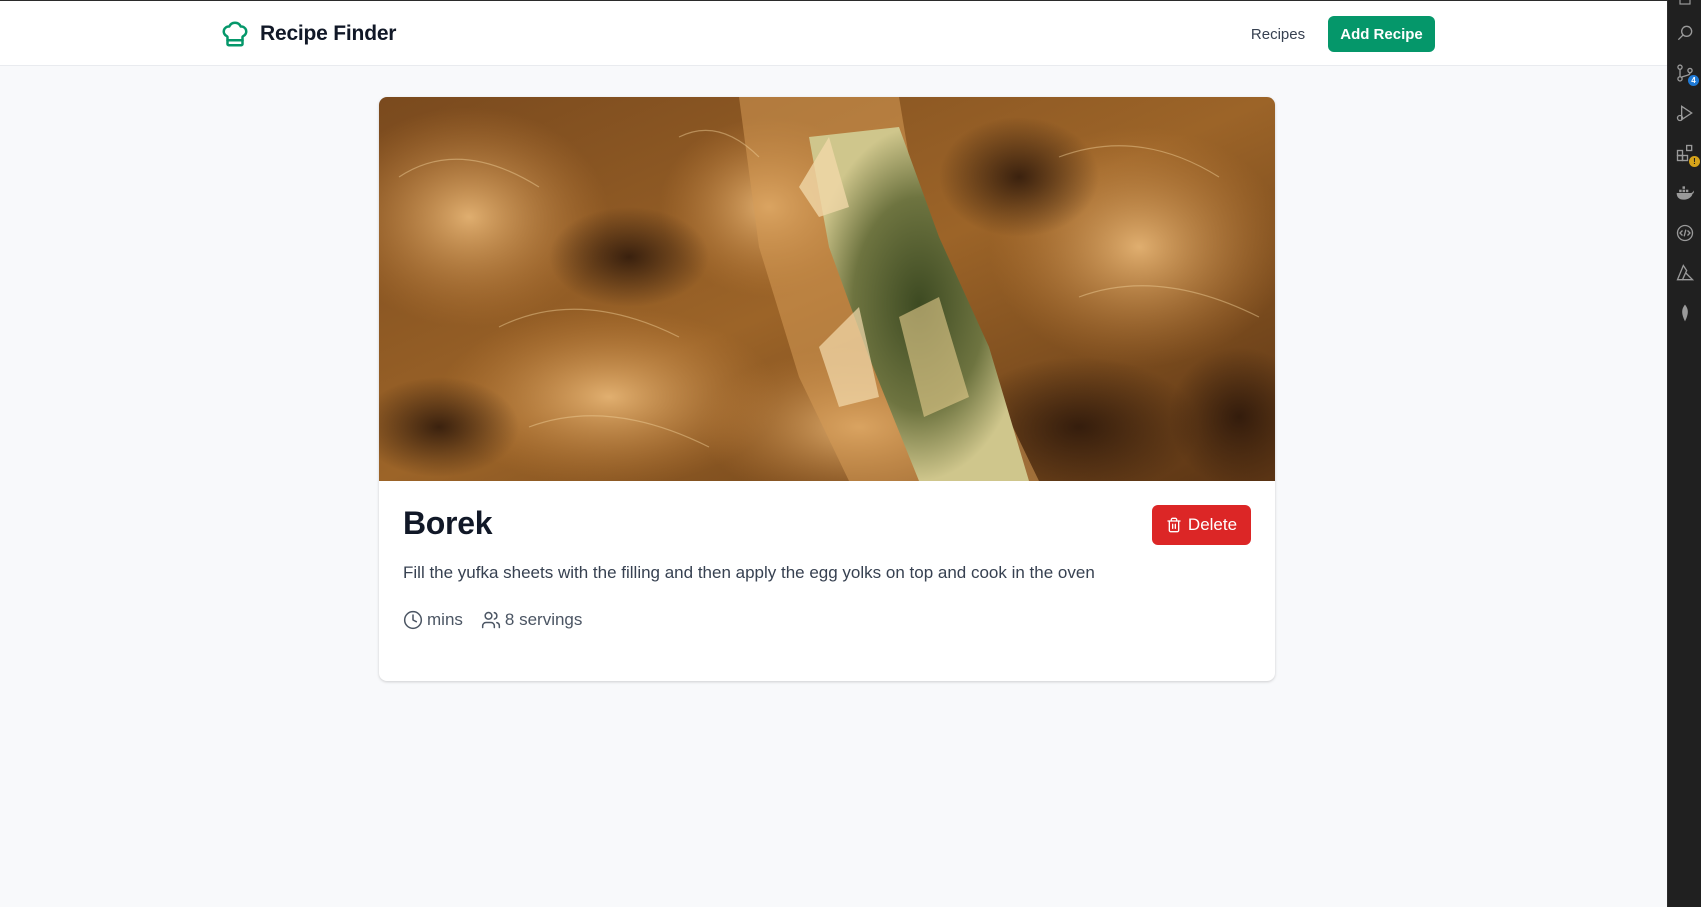 This screenshot has width=1701, height=907. I want to click on recipe-meta: mins 8 servings, so click(492, 620).